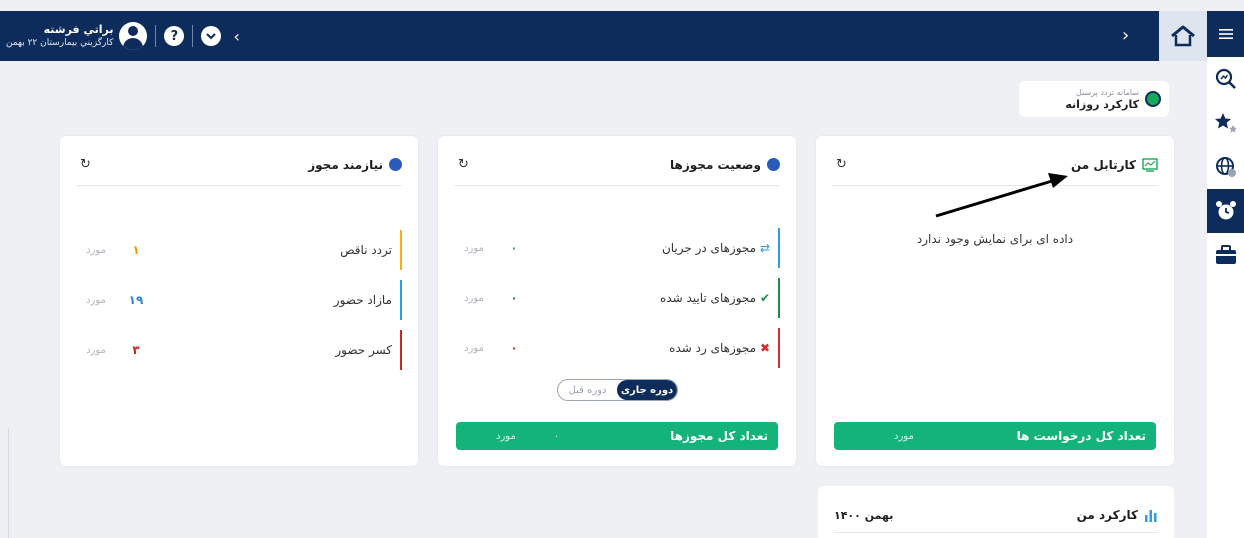 The height and width of the screenshot is (538, 1244). I want to click on hamburger-icon, so click(1225, 34).